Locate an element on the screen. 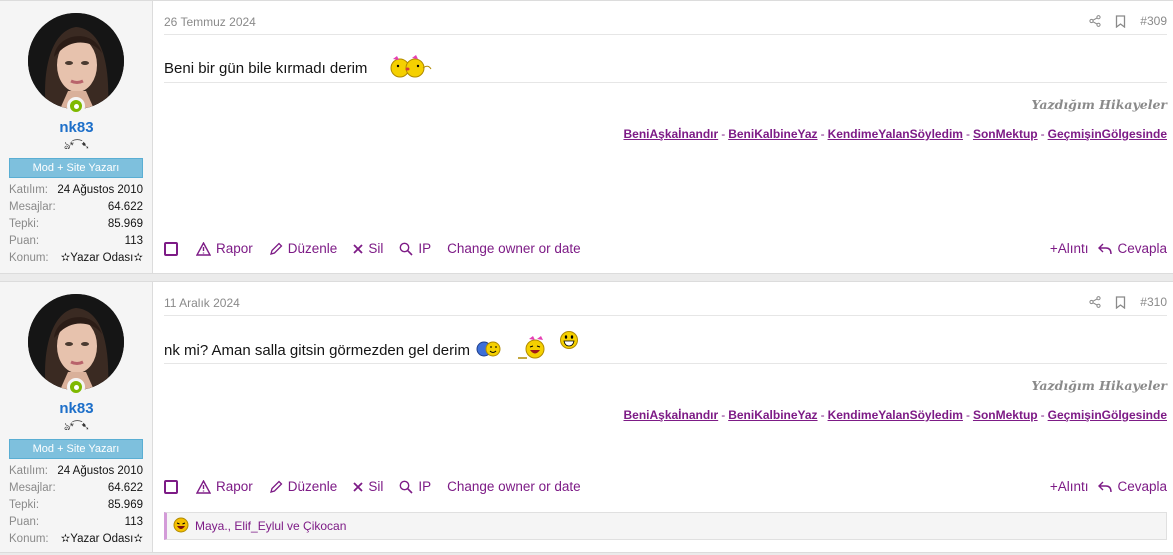 Image resolution: width=1173 pixels, height=555 pixels. message-text: Beni bir gün bile kırmadı derim is located at coordinates (266, 68).